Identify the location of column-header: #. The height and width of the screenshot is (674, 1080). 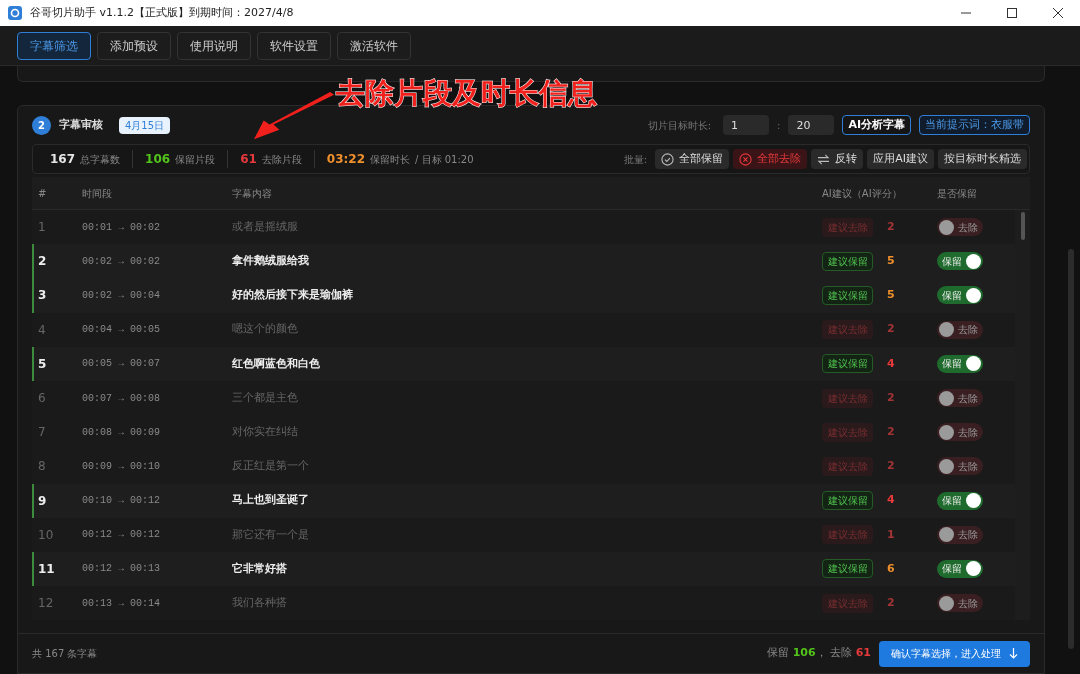
(42, 193).